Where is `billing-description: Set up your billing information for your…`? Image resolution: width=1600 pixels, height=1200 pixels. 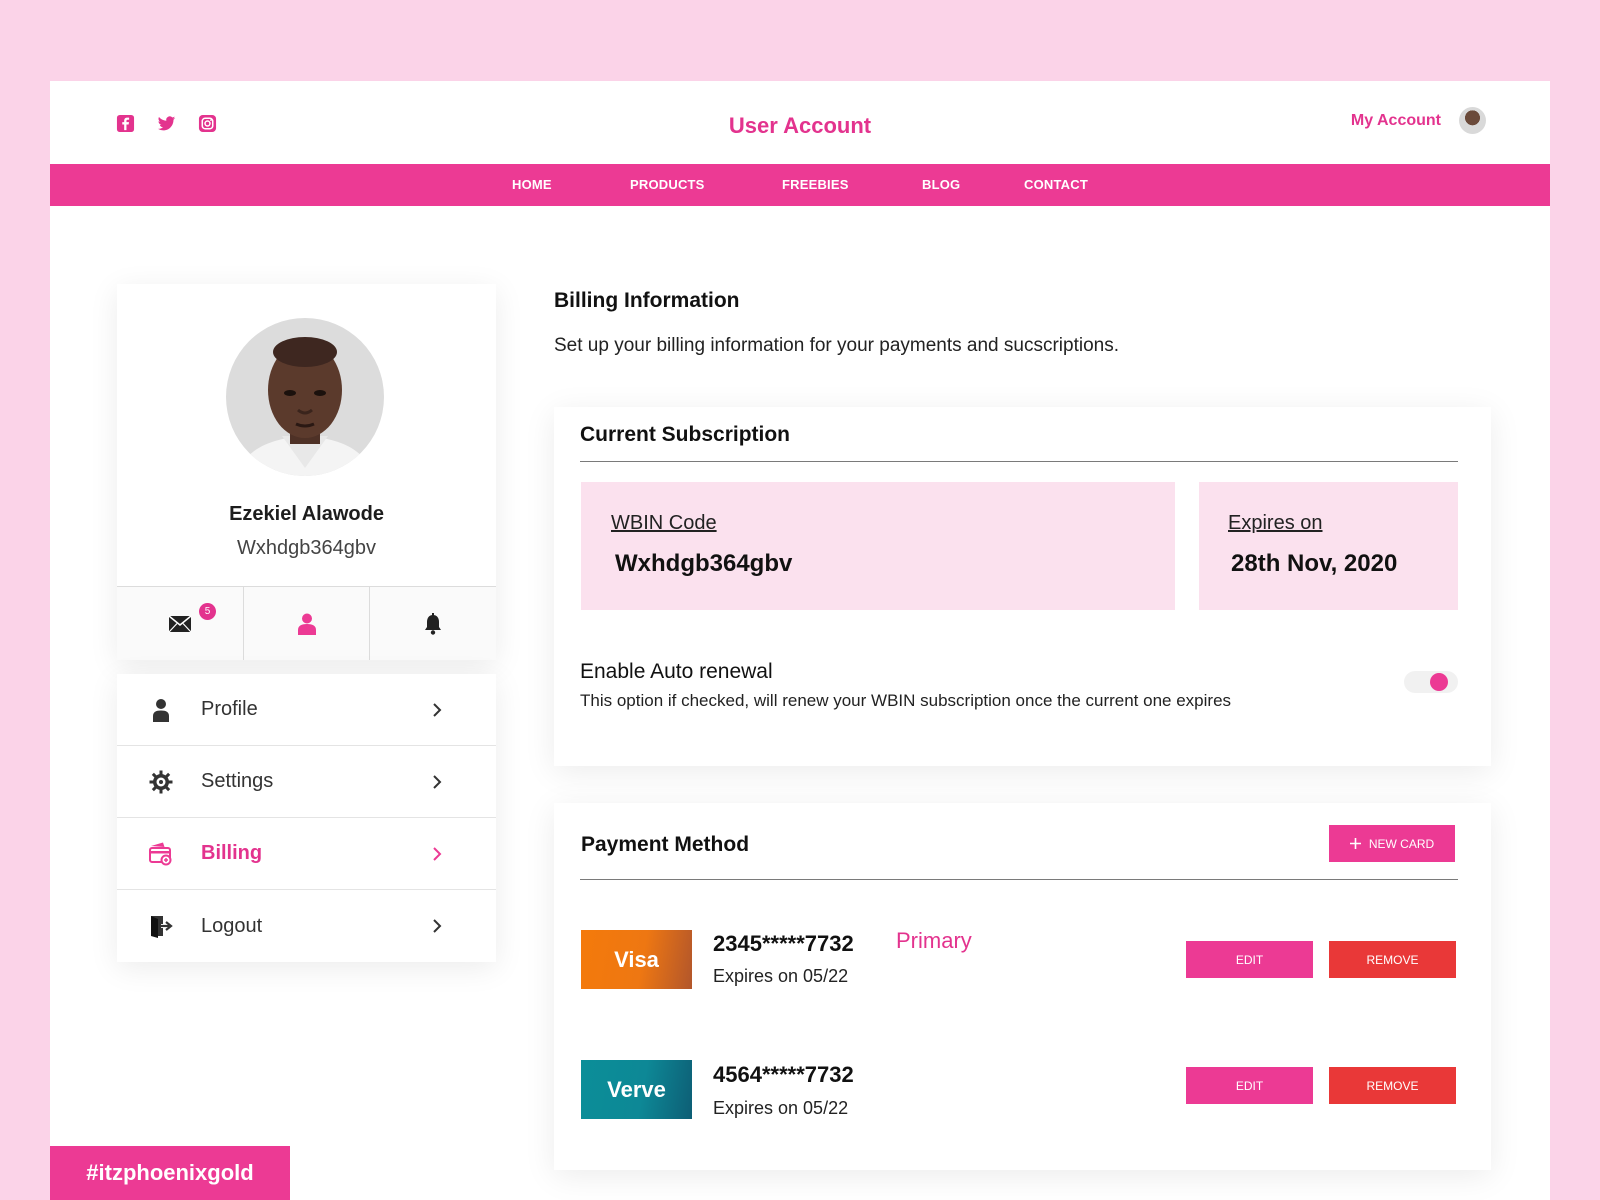
billing-description: Set up your billing information for your… is located at coordinates (836, 345).